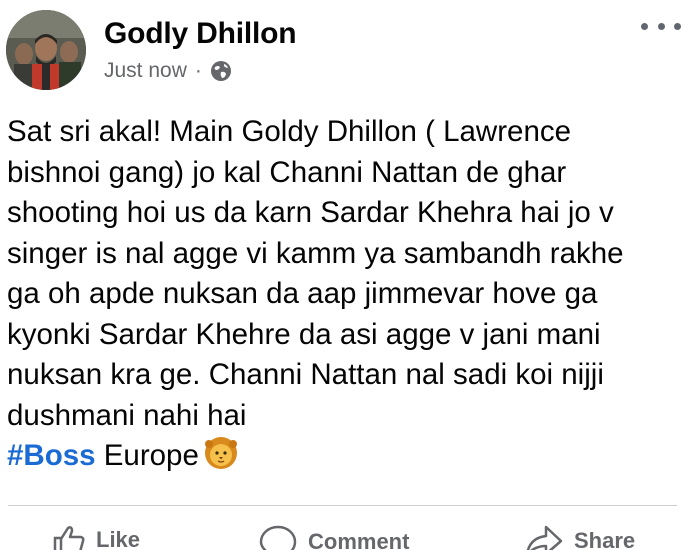 This screenshot has height=550, width=685. I want to click on post-subline: Just now ·, so click(200, 71).